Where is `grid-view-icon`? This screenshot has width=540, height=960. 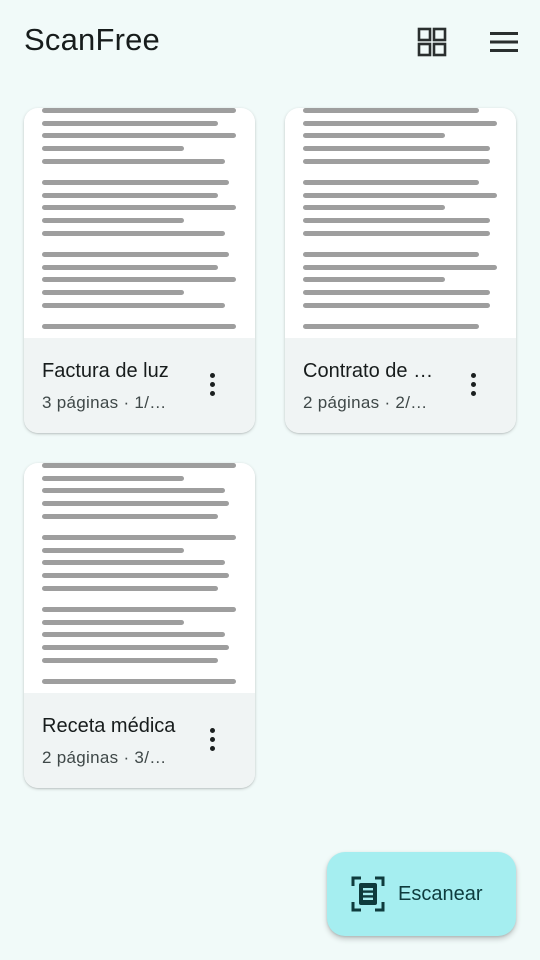 grid-view-icon is located at coordinates (432, 42).